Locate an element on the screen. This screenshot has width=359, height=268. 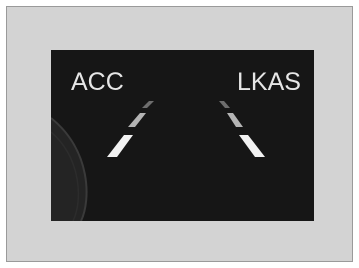
left-lane-marking-icon is located at coordinates (130, 129).